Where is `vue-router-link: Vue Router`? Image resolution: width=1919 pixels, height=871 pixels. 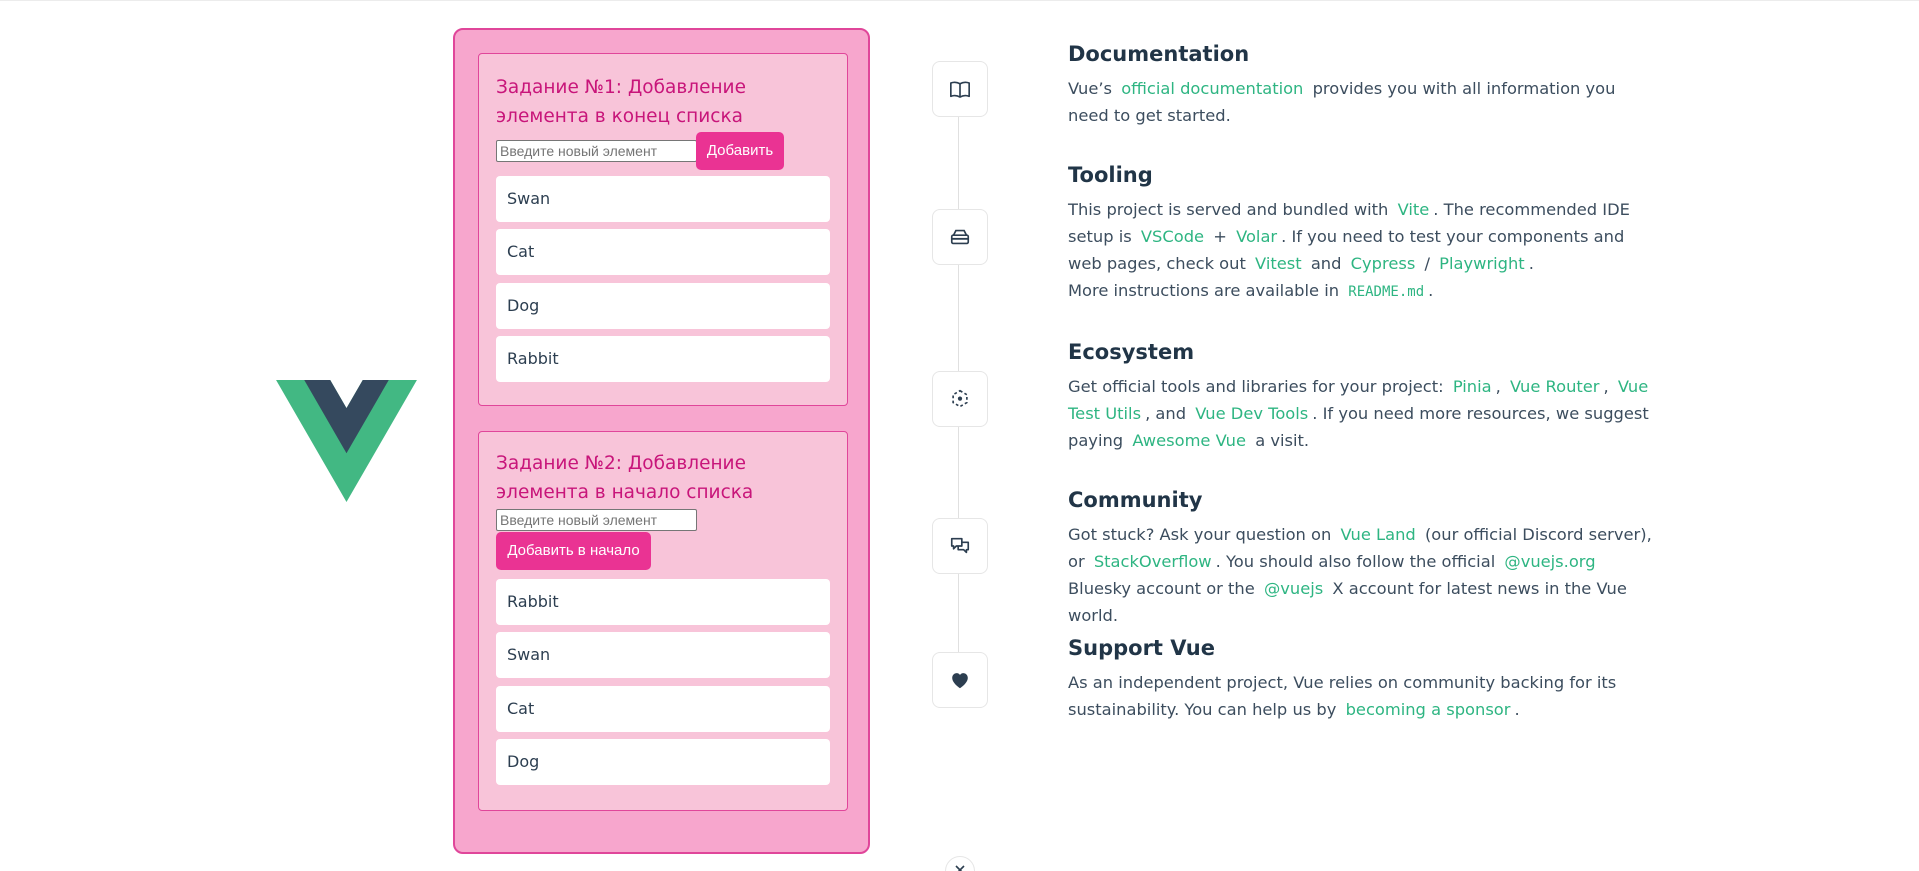 vue-router-link: Vue Router is located at coordinates (1555, 386).